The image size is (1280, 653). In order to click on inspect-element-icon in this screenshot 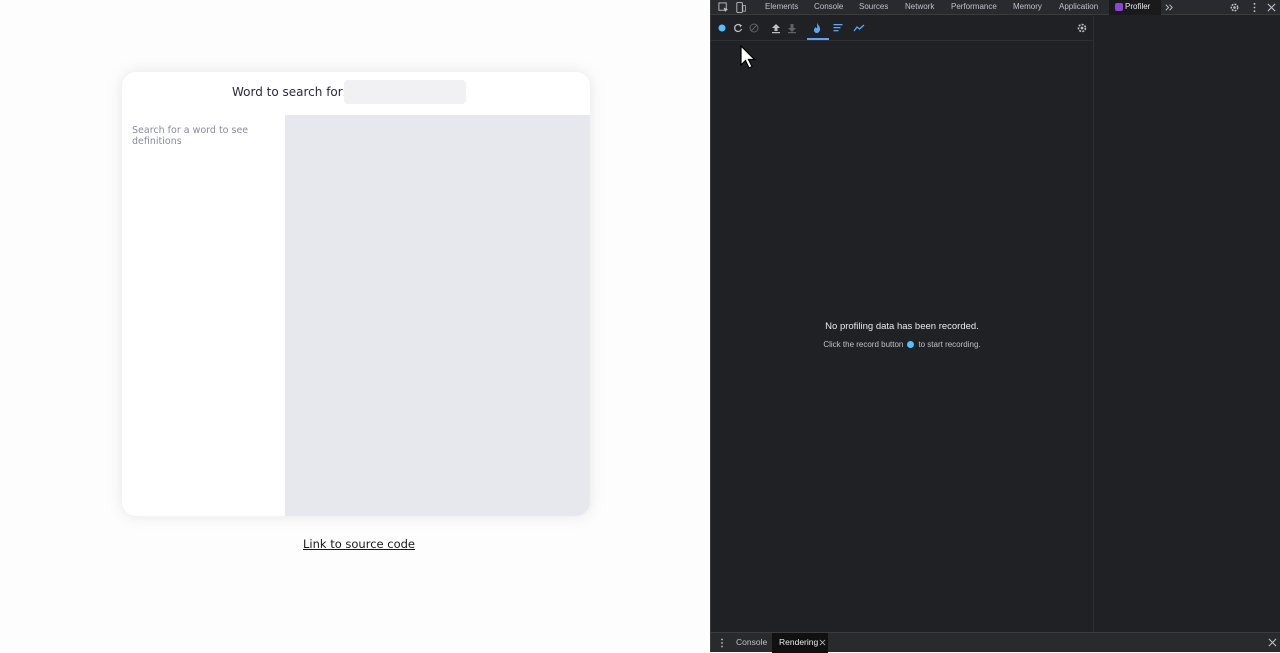, I will do `click(723, 7)`.